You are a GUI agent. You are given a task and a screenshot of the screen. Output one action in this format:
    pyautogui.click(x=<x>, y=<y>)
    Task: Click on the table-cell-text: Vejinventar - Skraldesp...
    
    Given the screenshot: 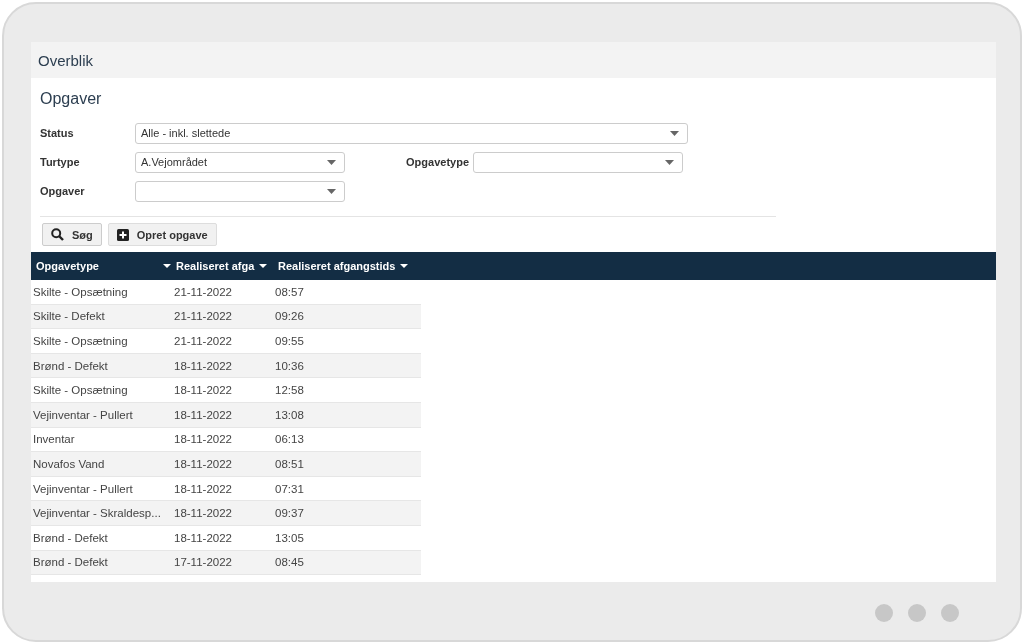 What is the action you would take?
    pyautogui.click(x=97, y=513)
    